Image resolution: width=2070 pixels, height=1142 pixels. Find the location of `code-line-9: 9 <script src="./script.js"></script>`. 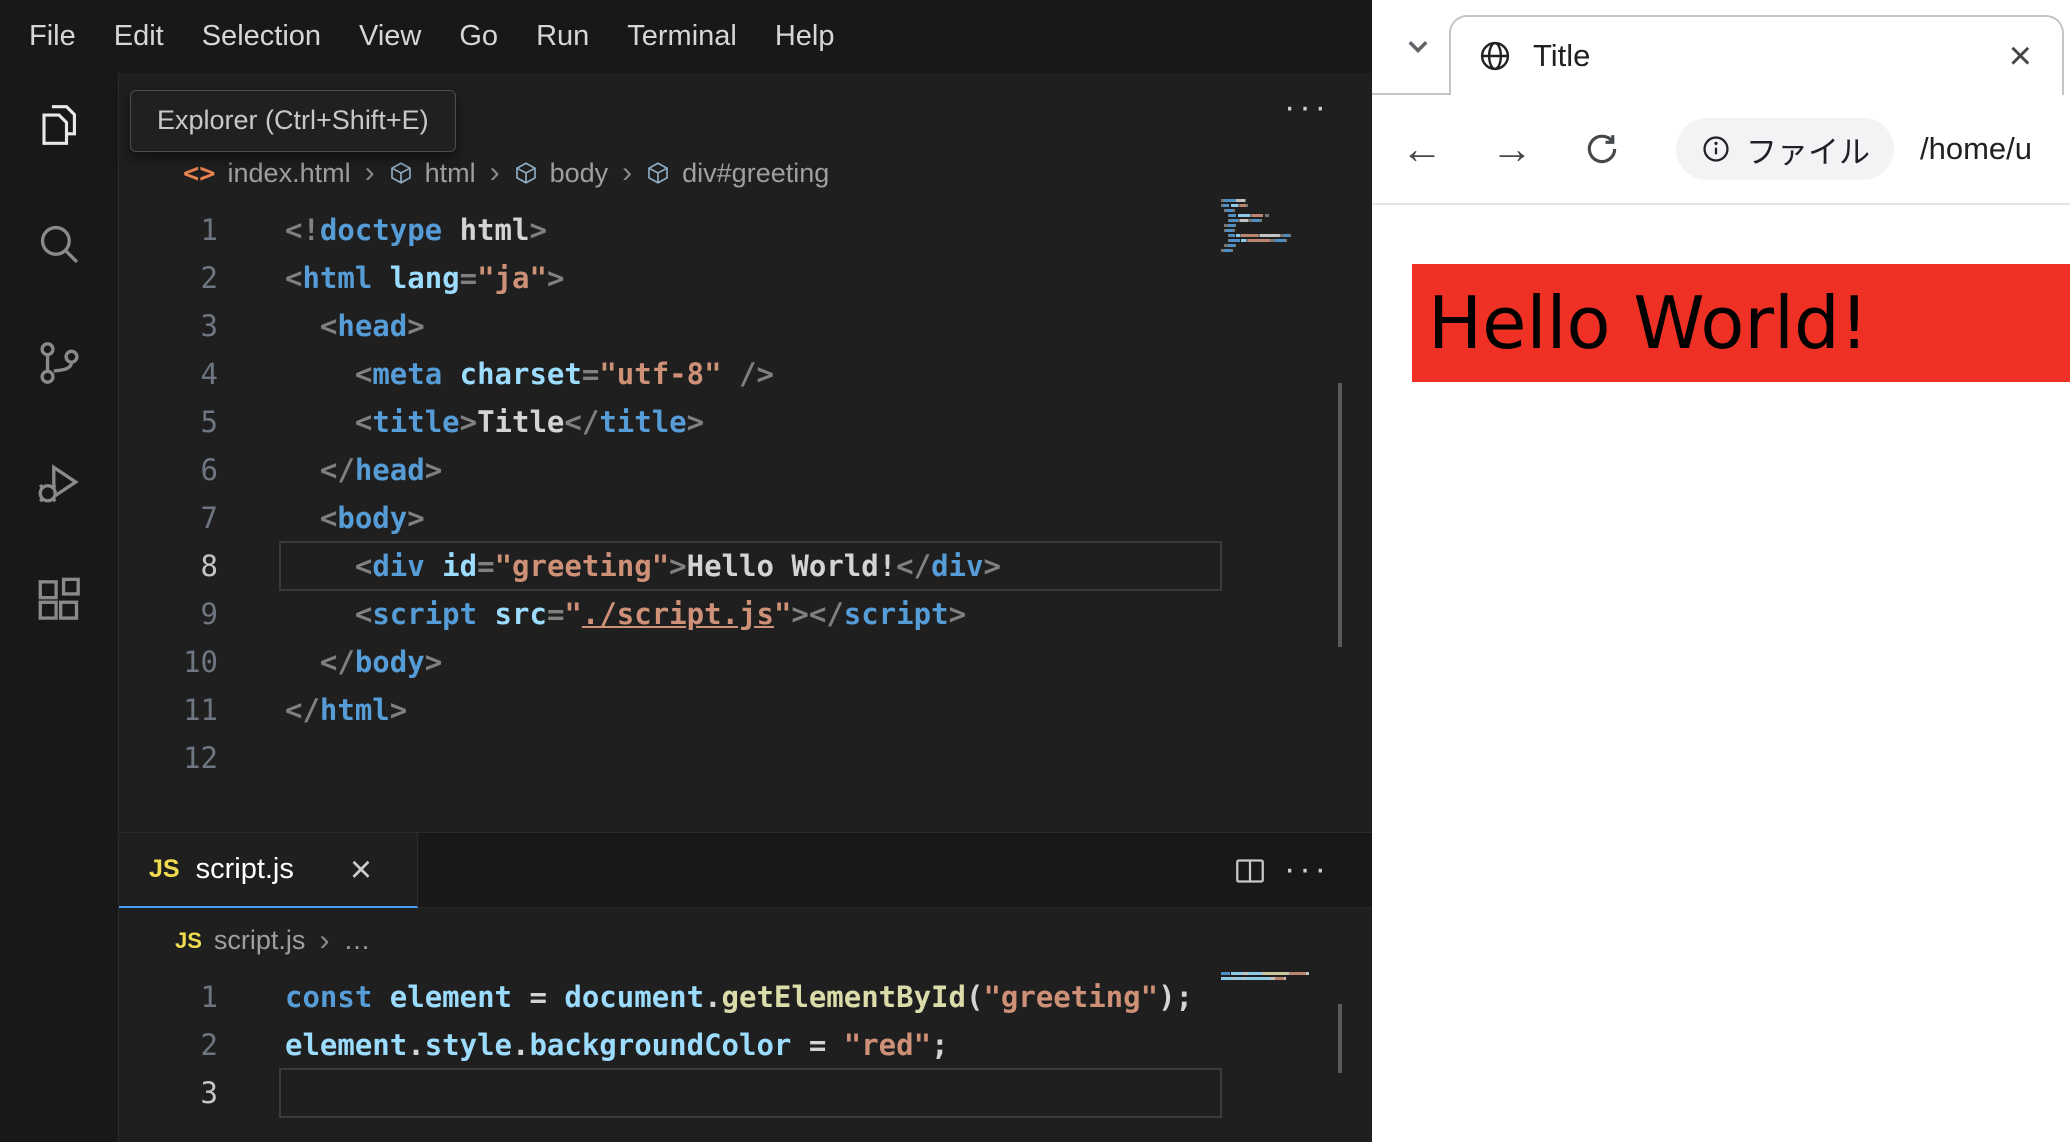

code-line-9: 9 <script src="./script.js"></script> is located at coordinates (745, 614).